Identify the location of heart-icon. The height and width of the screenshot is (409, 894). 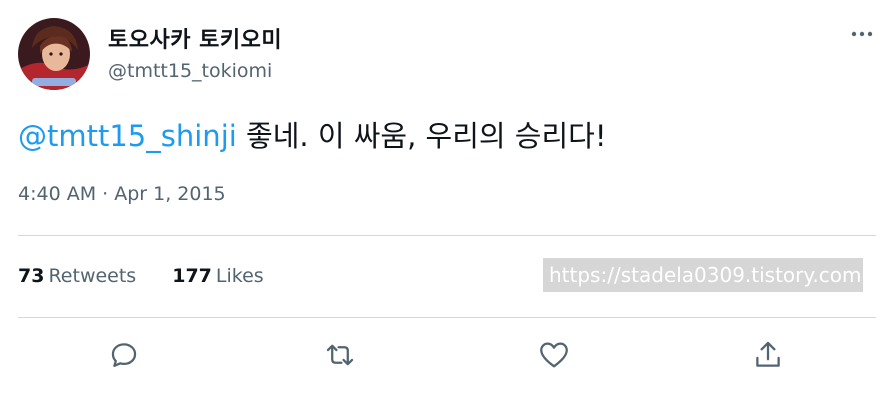
(554, 355).